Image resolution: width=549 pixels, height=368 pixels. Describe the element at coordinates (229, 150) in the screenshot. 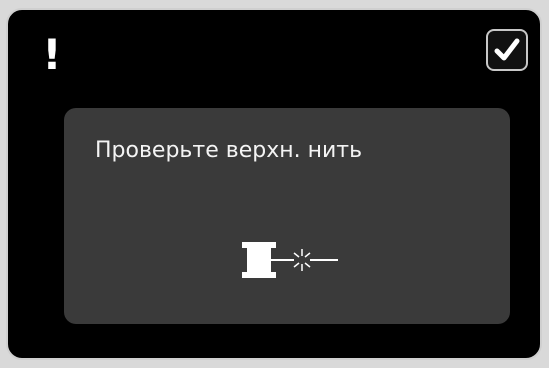

I see `message-title: Проверьте верхн. нить` at that location.